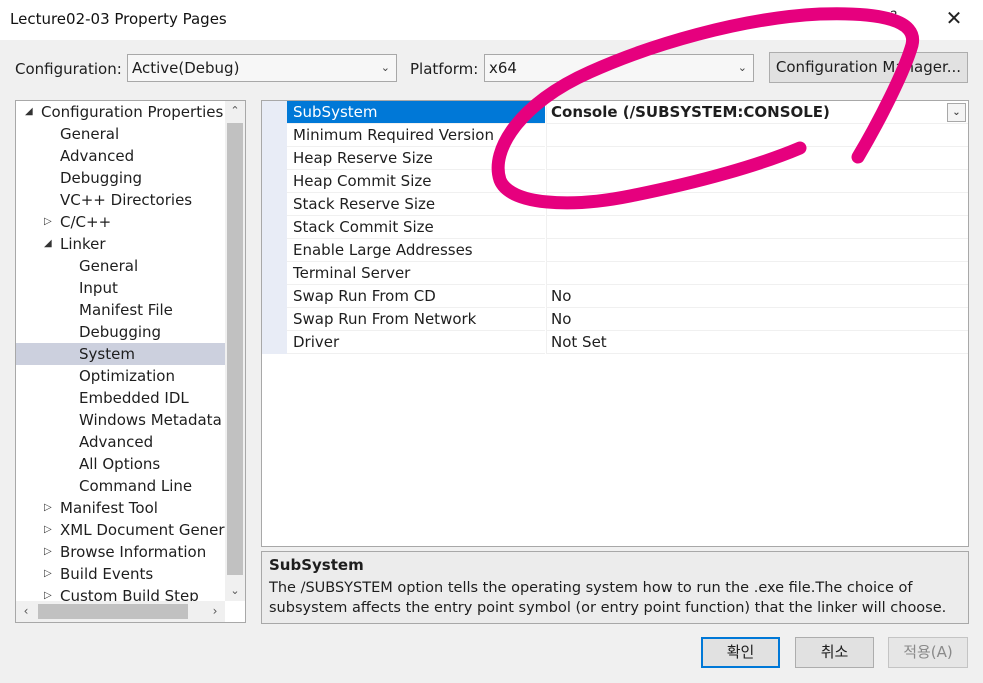  Describe the element at coordinates (121, 464) in the screenshot. I see `tree-item: All Options` at that location.